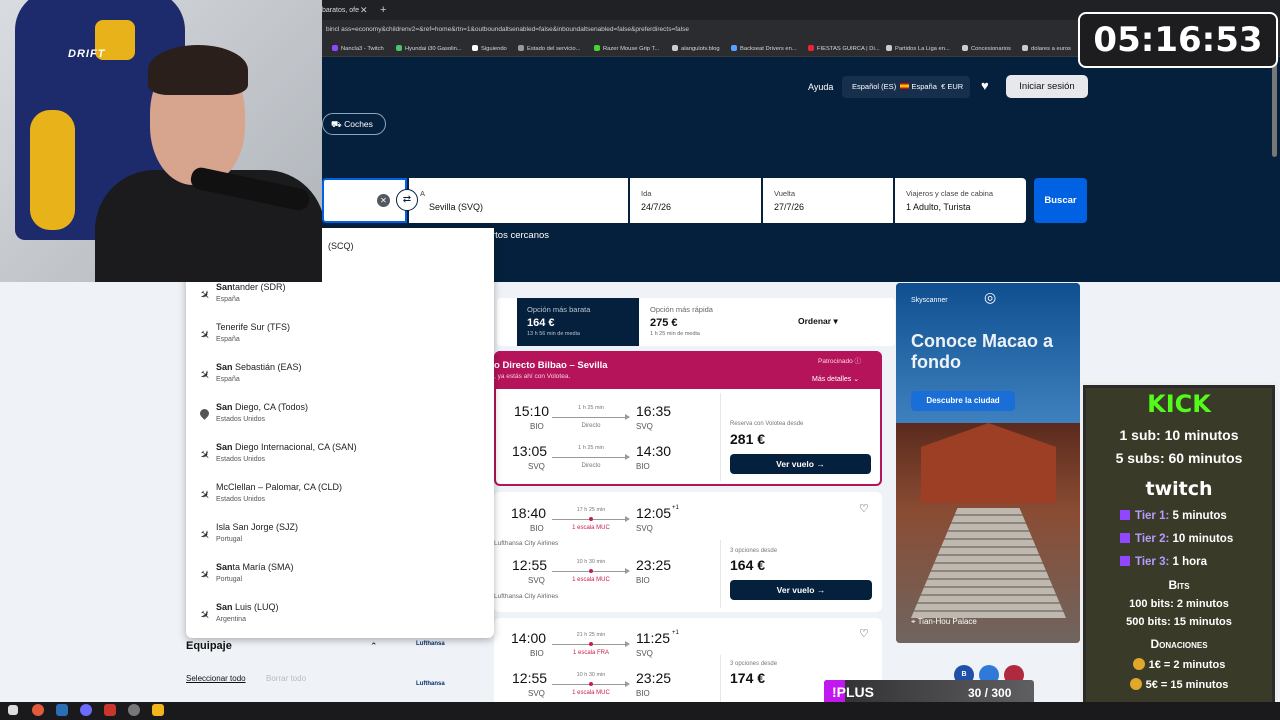 Image resolution: width=1280 pixels, height=720 pixels. I want to click on return-date-field: Vuelta 27/7/26, so click(828, 200).